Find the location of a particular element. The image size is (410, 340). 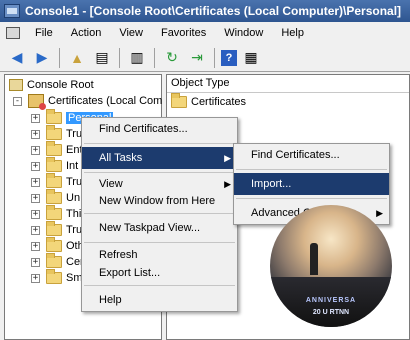

tree-item: + Sm is located at coordinates (57, 277).